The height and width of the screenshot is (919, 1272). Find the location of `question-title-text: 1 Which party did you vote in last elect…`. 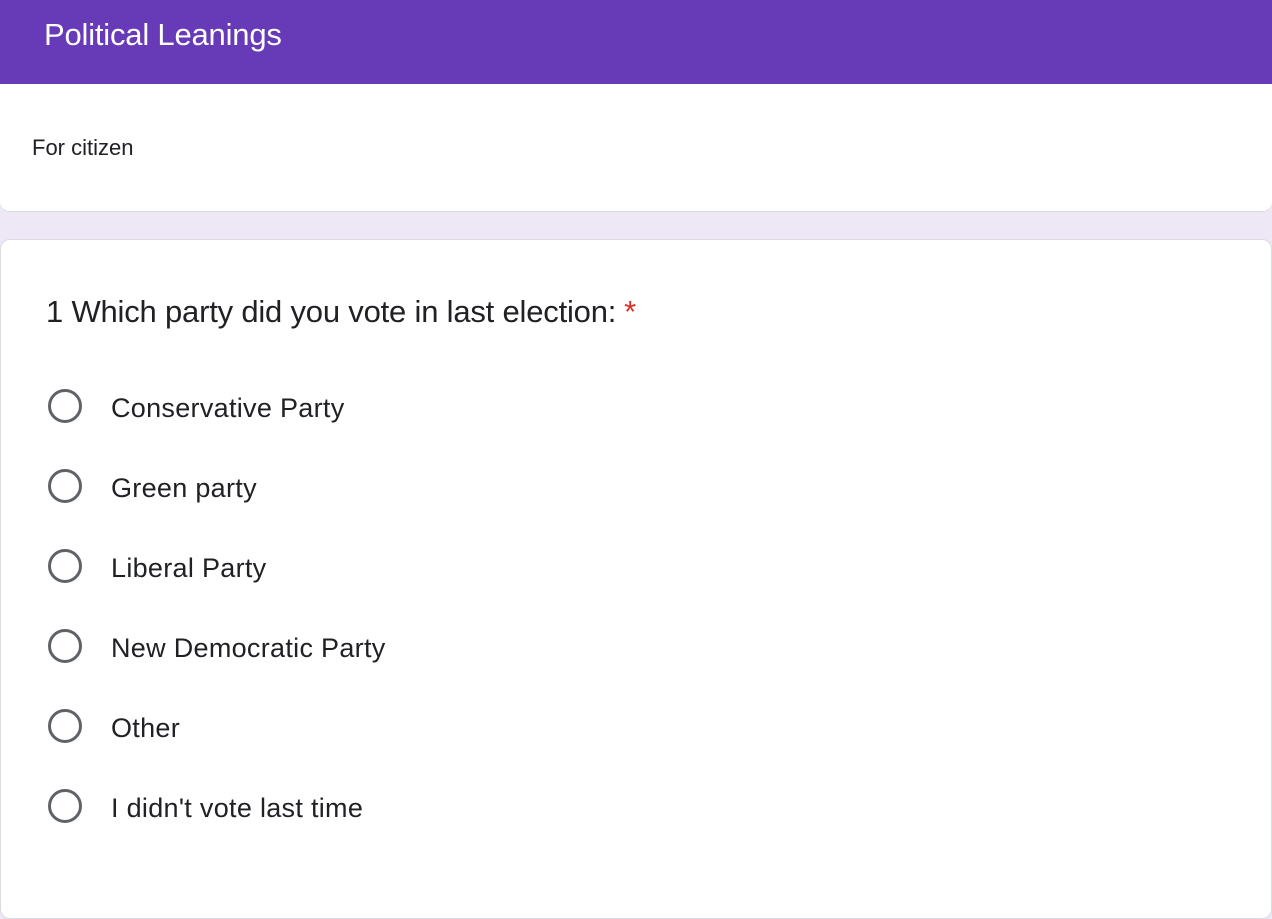

question-title-text: 1 Which party did you vote in last elect… is located at coordinates (331, 311).